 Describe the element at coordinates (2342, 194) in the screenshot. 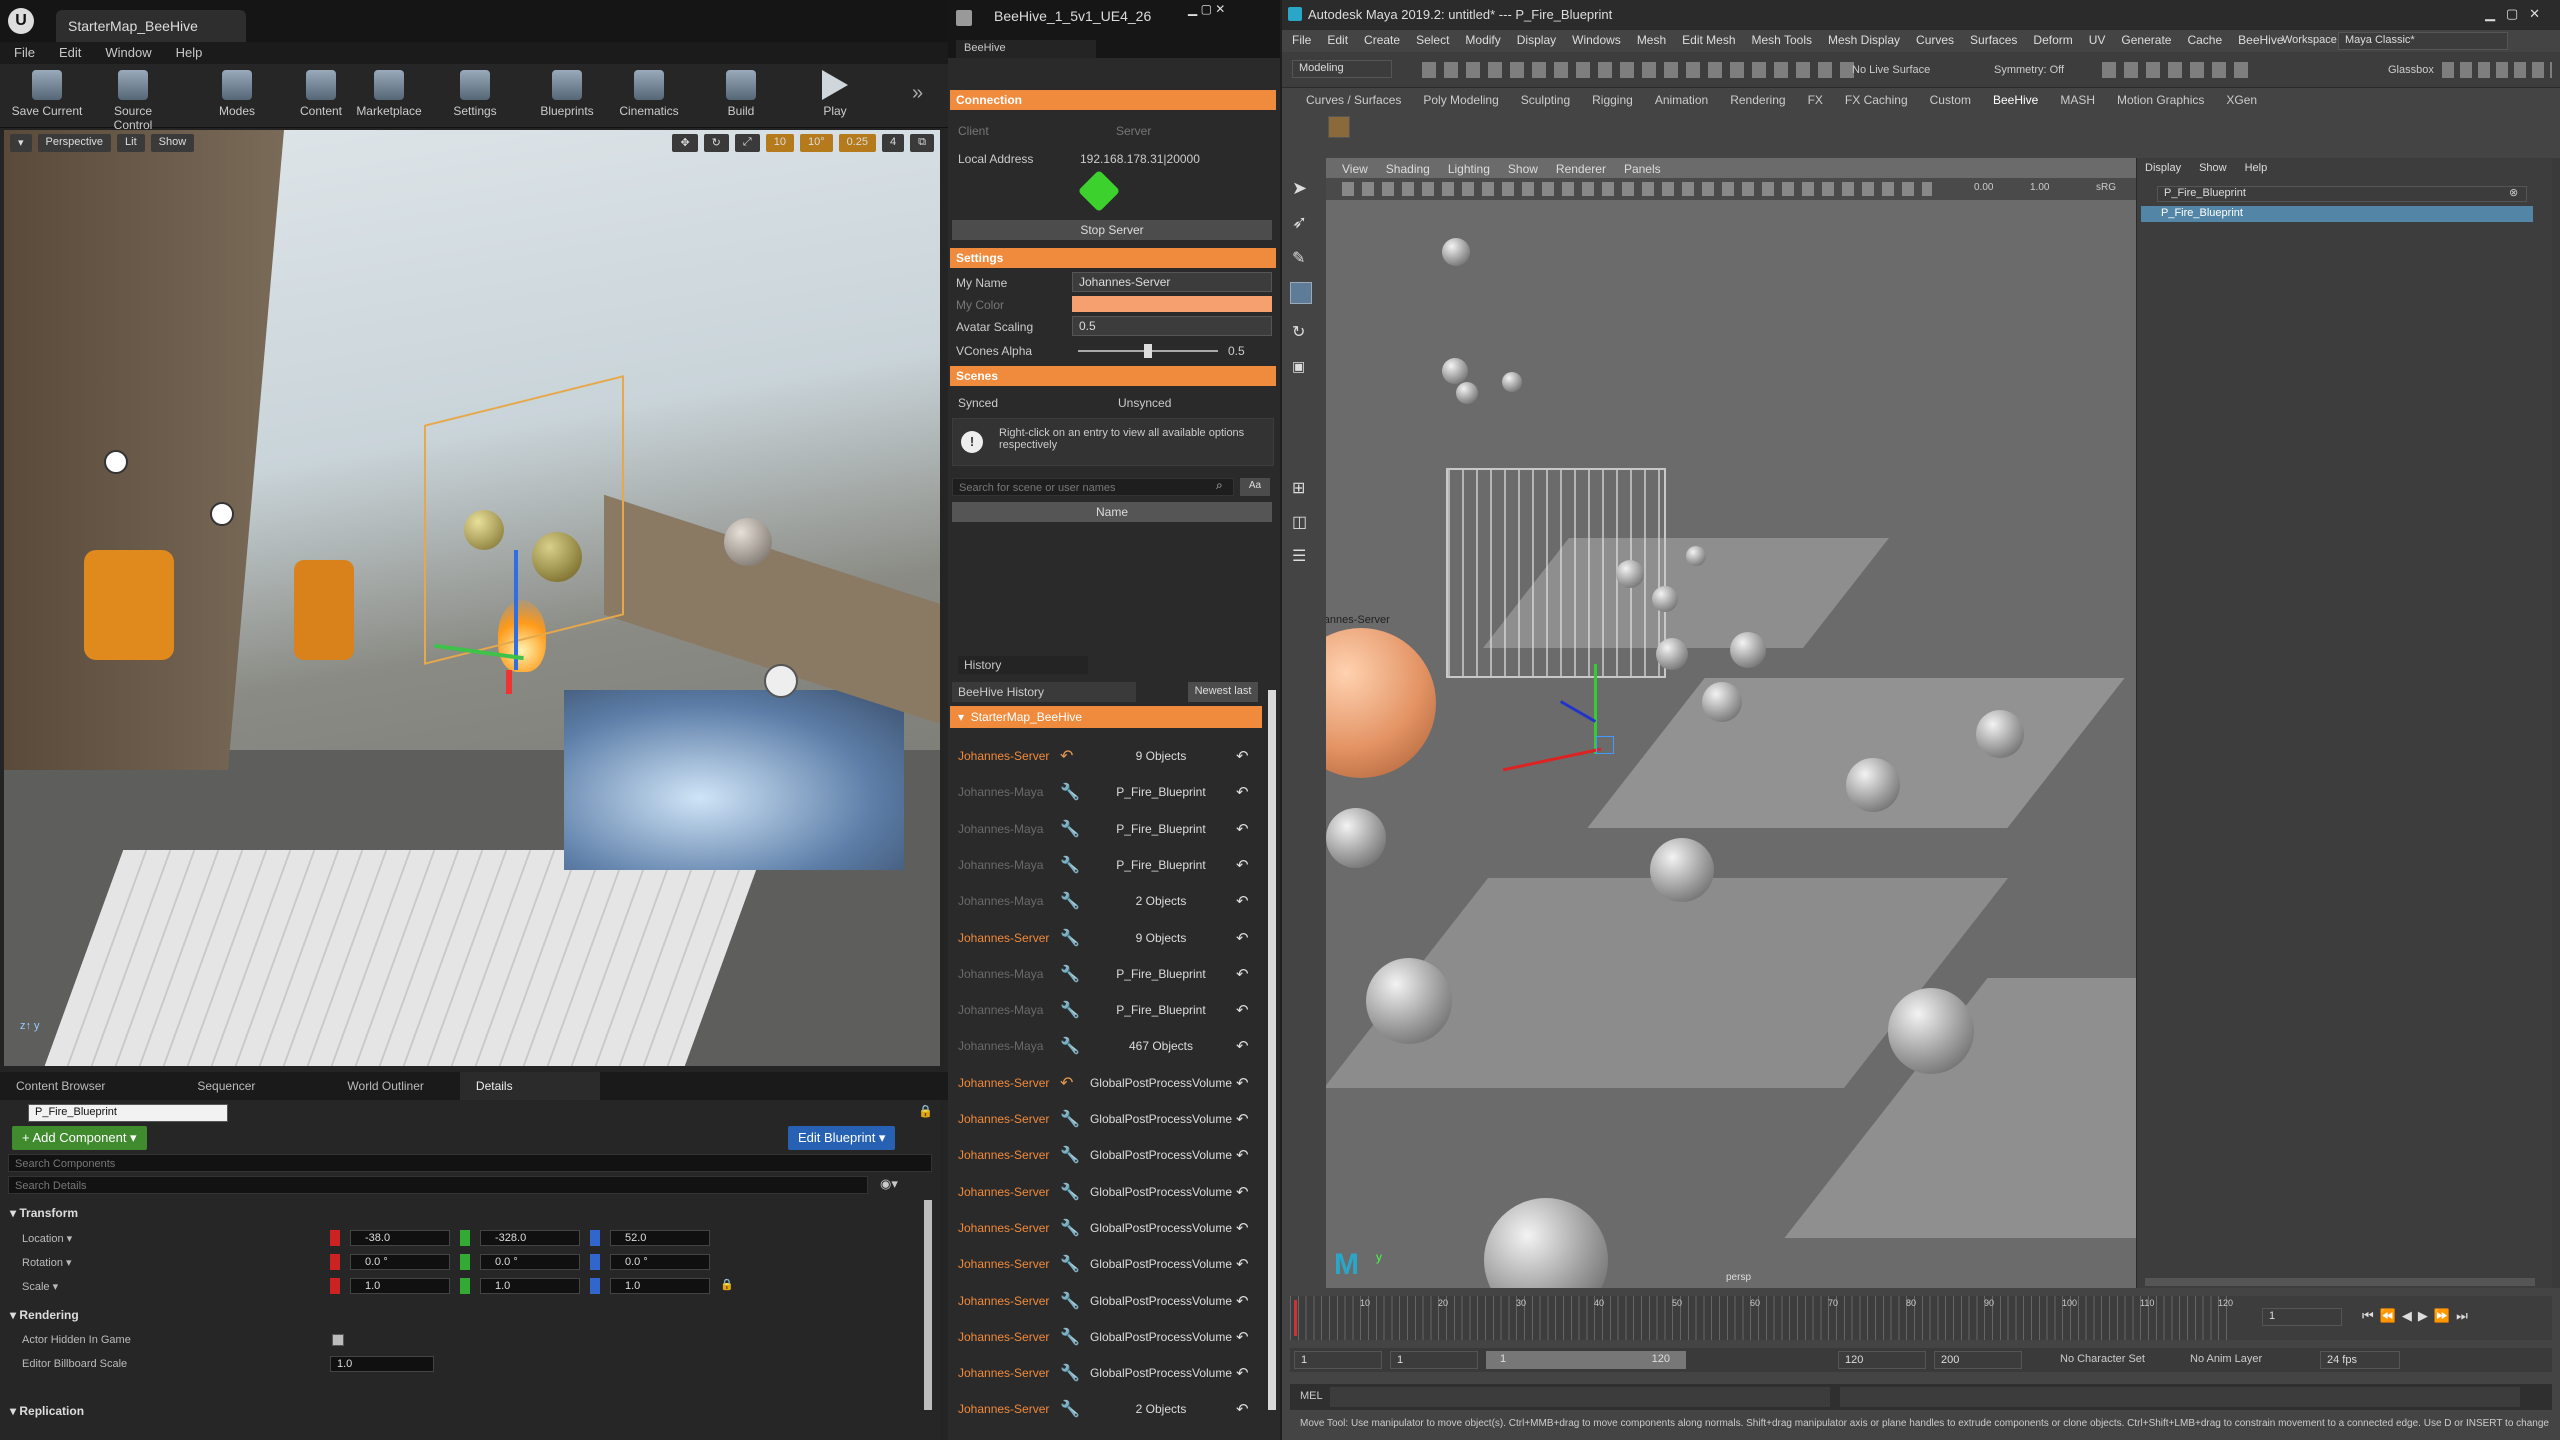

I see `outliner-search-input: P_Fire_Blueprint` at that location.